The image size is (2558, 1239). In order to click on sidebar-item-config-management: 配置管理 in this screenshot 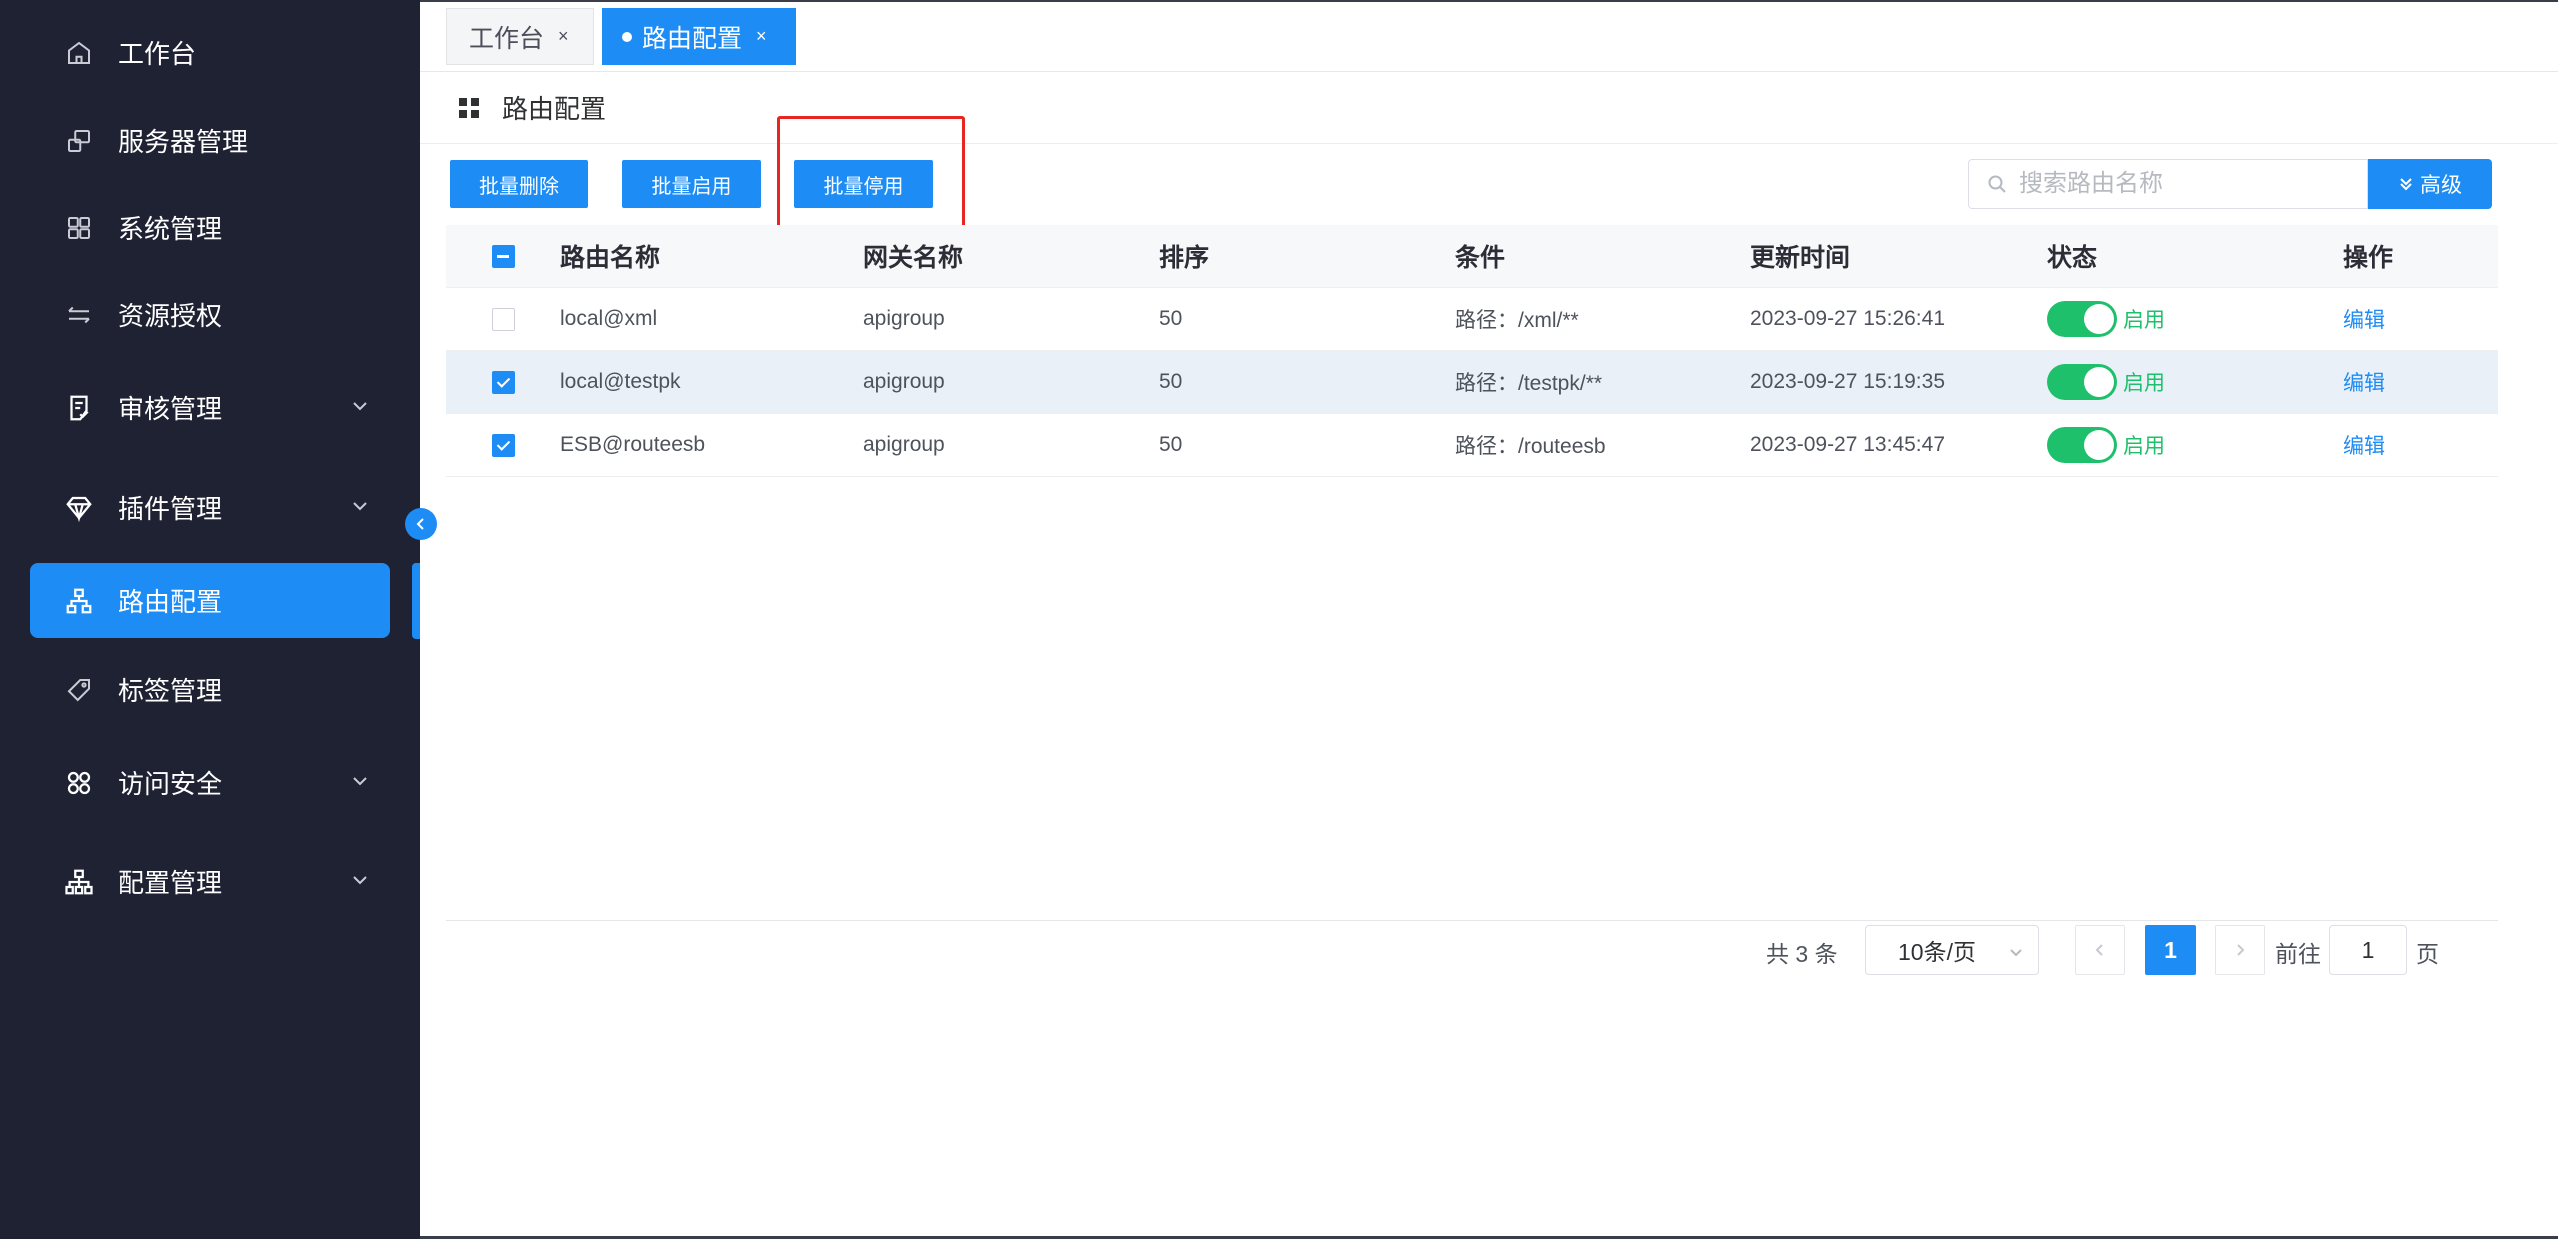, I will do `click(210, 881)`.